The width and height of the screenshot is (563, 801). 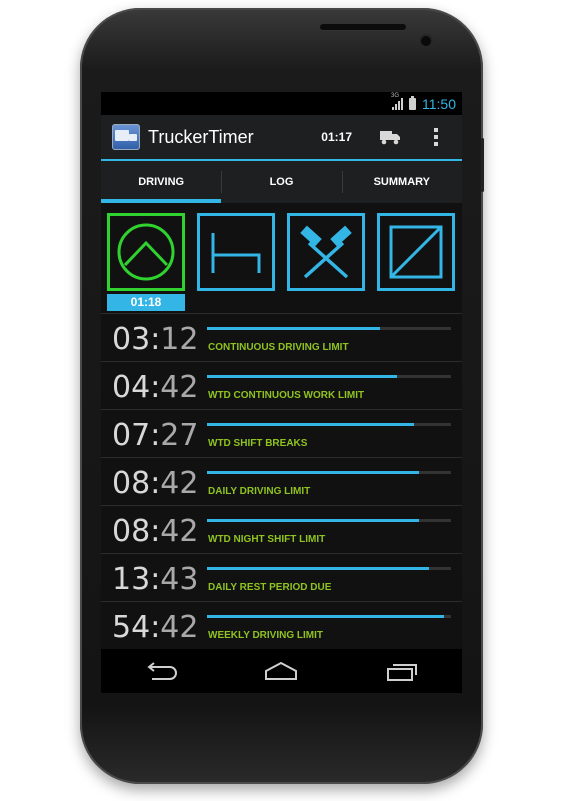 What do you see at coordinates (267, 539) in the screenshot?
I see `limit-label: WTD NIGHT SHIFT LIMIT` at bounding box center [267, 539].